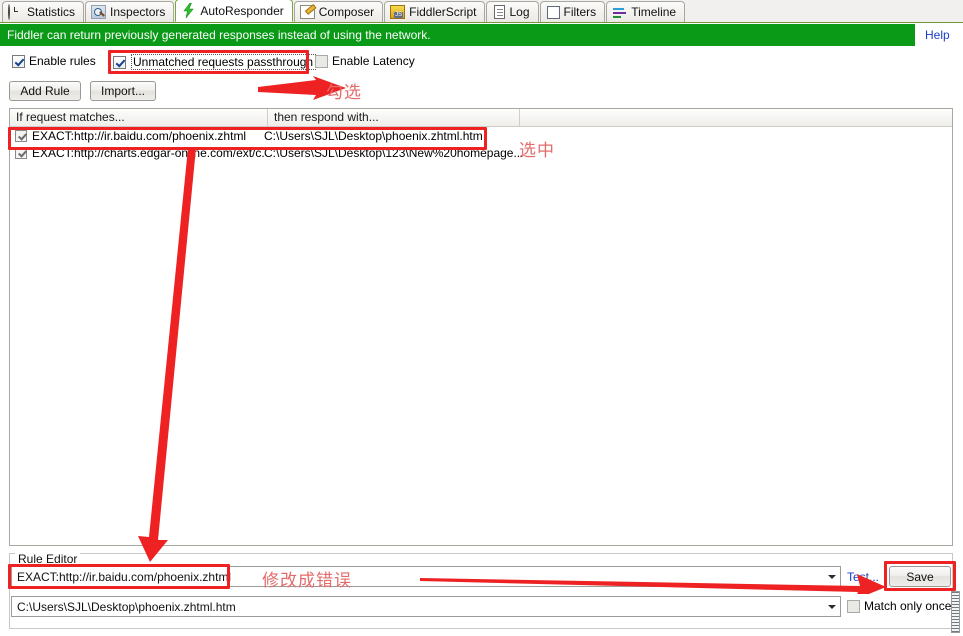 The image size is (963, 636). What do you see at coordinates (654, 12) in the screenshot?
I see `tab-label: Timeline` at bounding box center [654, 12].